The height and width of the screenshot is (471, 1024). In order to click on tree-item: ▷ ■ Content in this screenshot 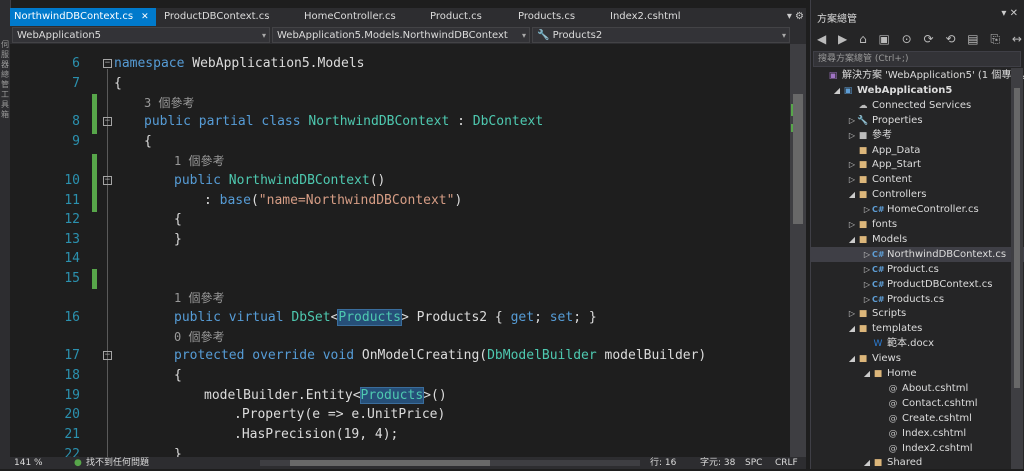, I will do `click(917, 179)`.